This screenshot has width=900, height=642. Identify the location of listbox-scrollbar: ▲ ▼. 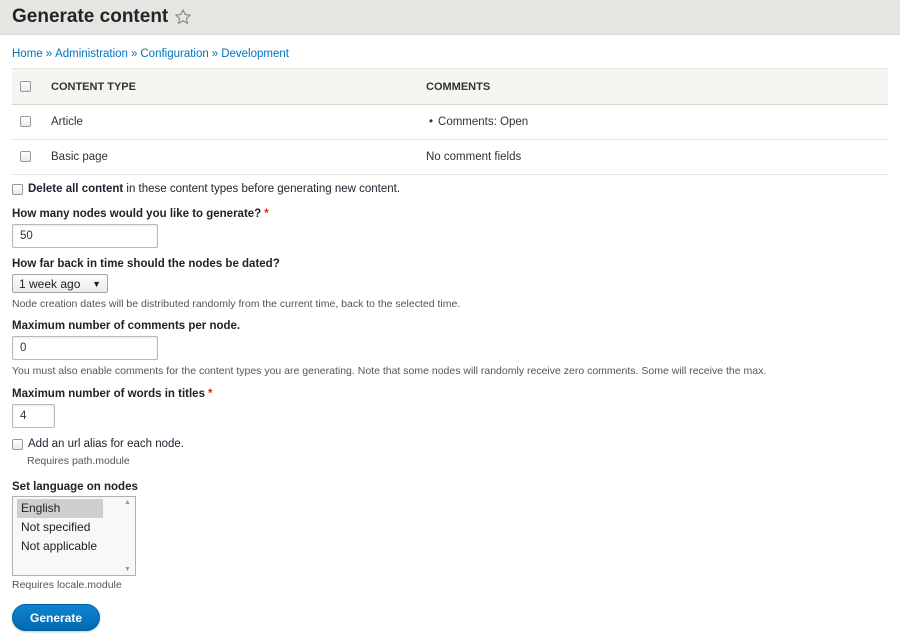
(127, 536).